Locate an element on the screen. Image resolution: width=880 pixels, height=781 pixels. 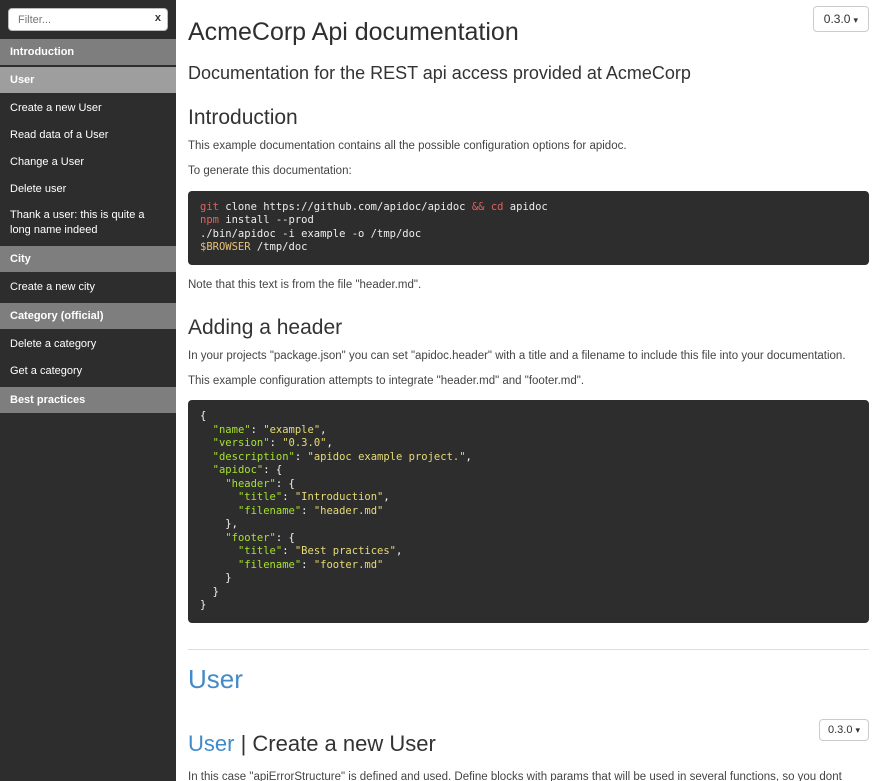
group-title-user: User is located at coordinates (215, 678).